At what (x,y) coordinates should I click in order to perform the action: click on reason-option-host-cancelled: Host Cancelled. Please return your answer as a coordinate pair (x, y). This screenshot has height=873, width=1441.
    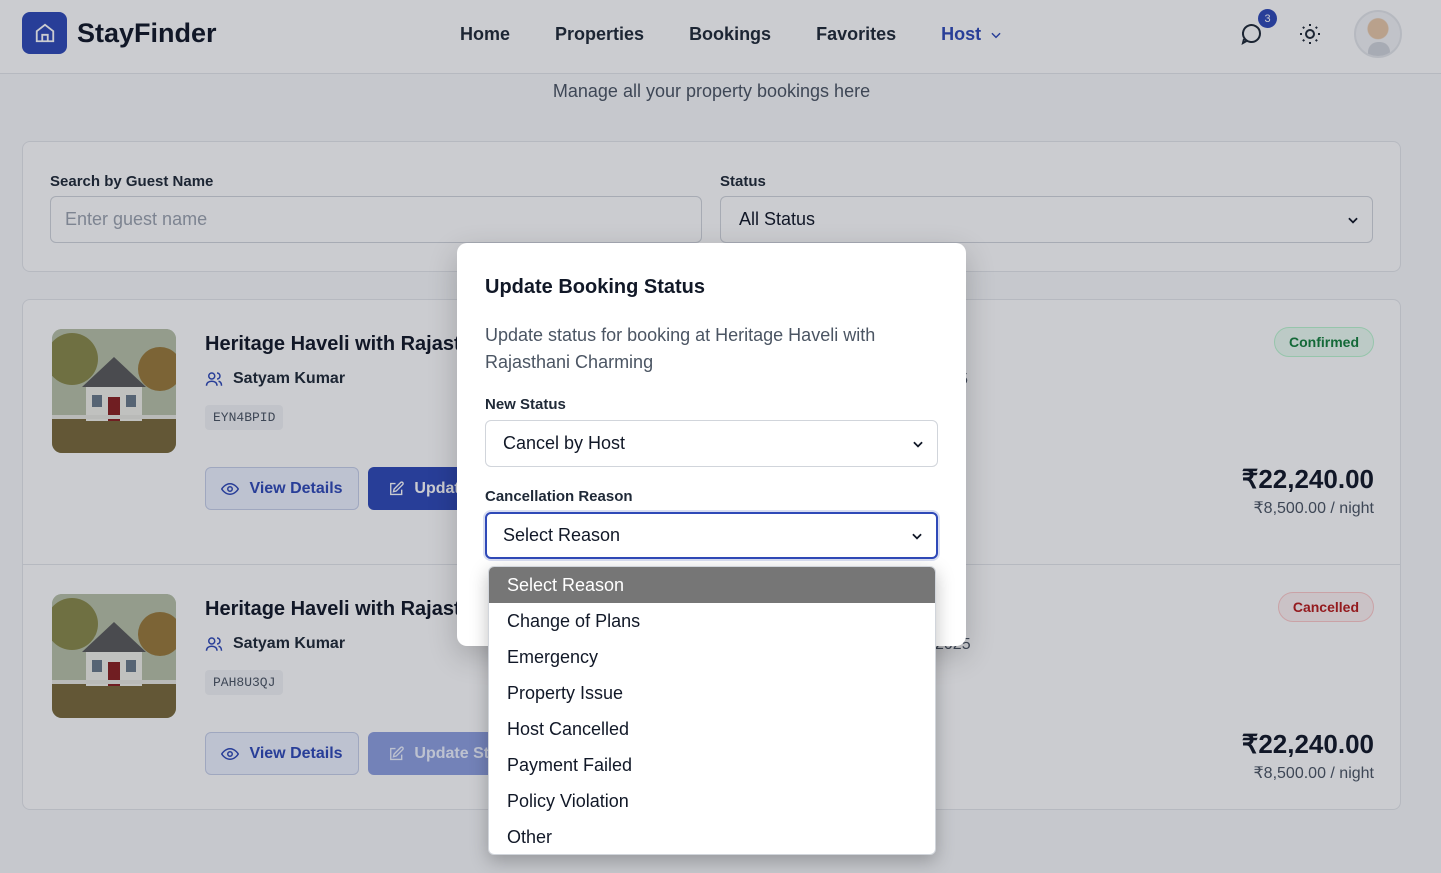
    Looking at the image, I should click on (712, 729).